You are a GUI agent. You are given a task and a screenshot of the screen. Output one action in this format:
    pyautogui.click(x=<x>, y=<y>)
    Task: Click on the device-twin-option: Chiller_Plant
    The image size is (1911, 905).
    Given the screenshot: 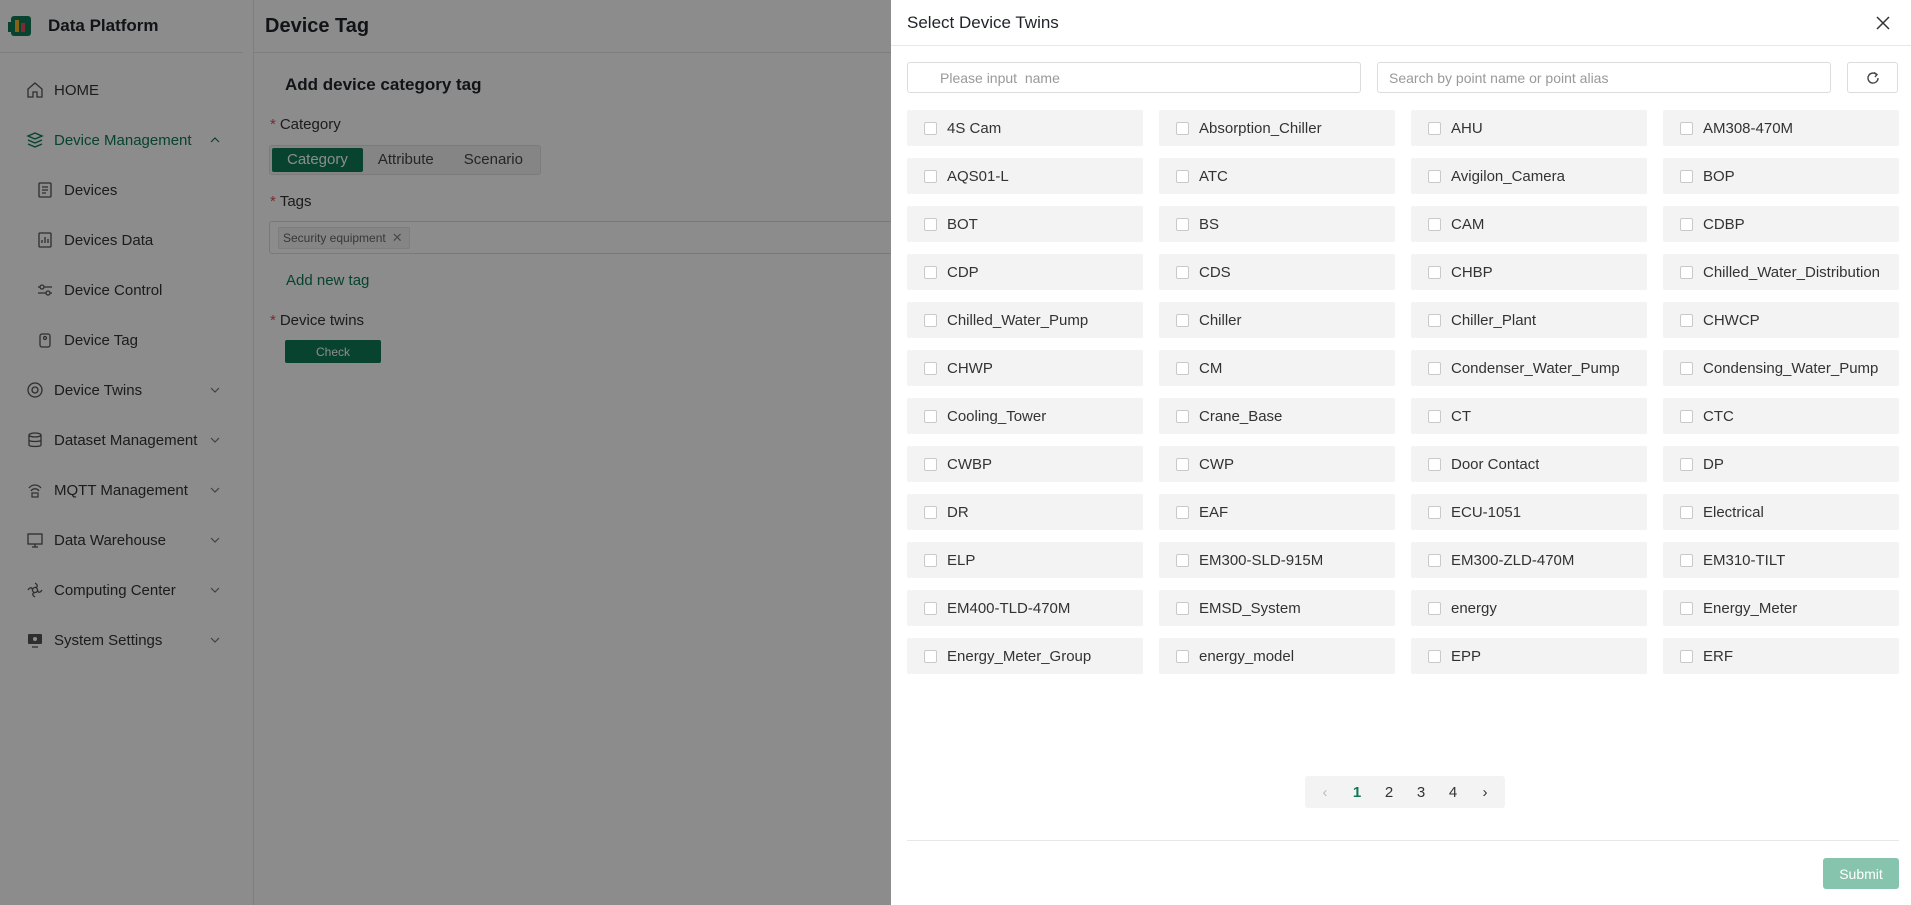 What is the action you would take?
    pyautogui.click(x=1529, y=320)
    